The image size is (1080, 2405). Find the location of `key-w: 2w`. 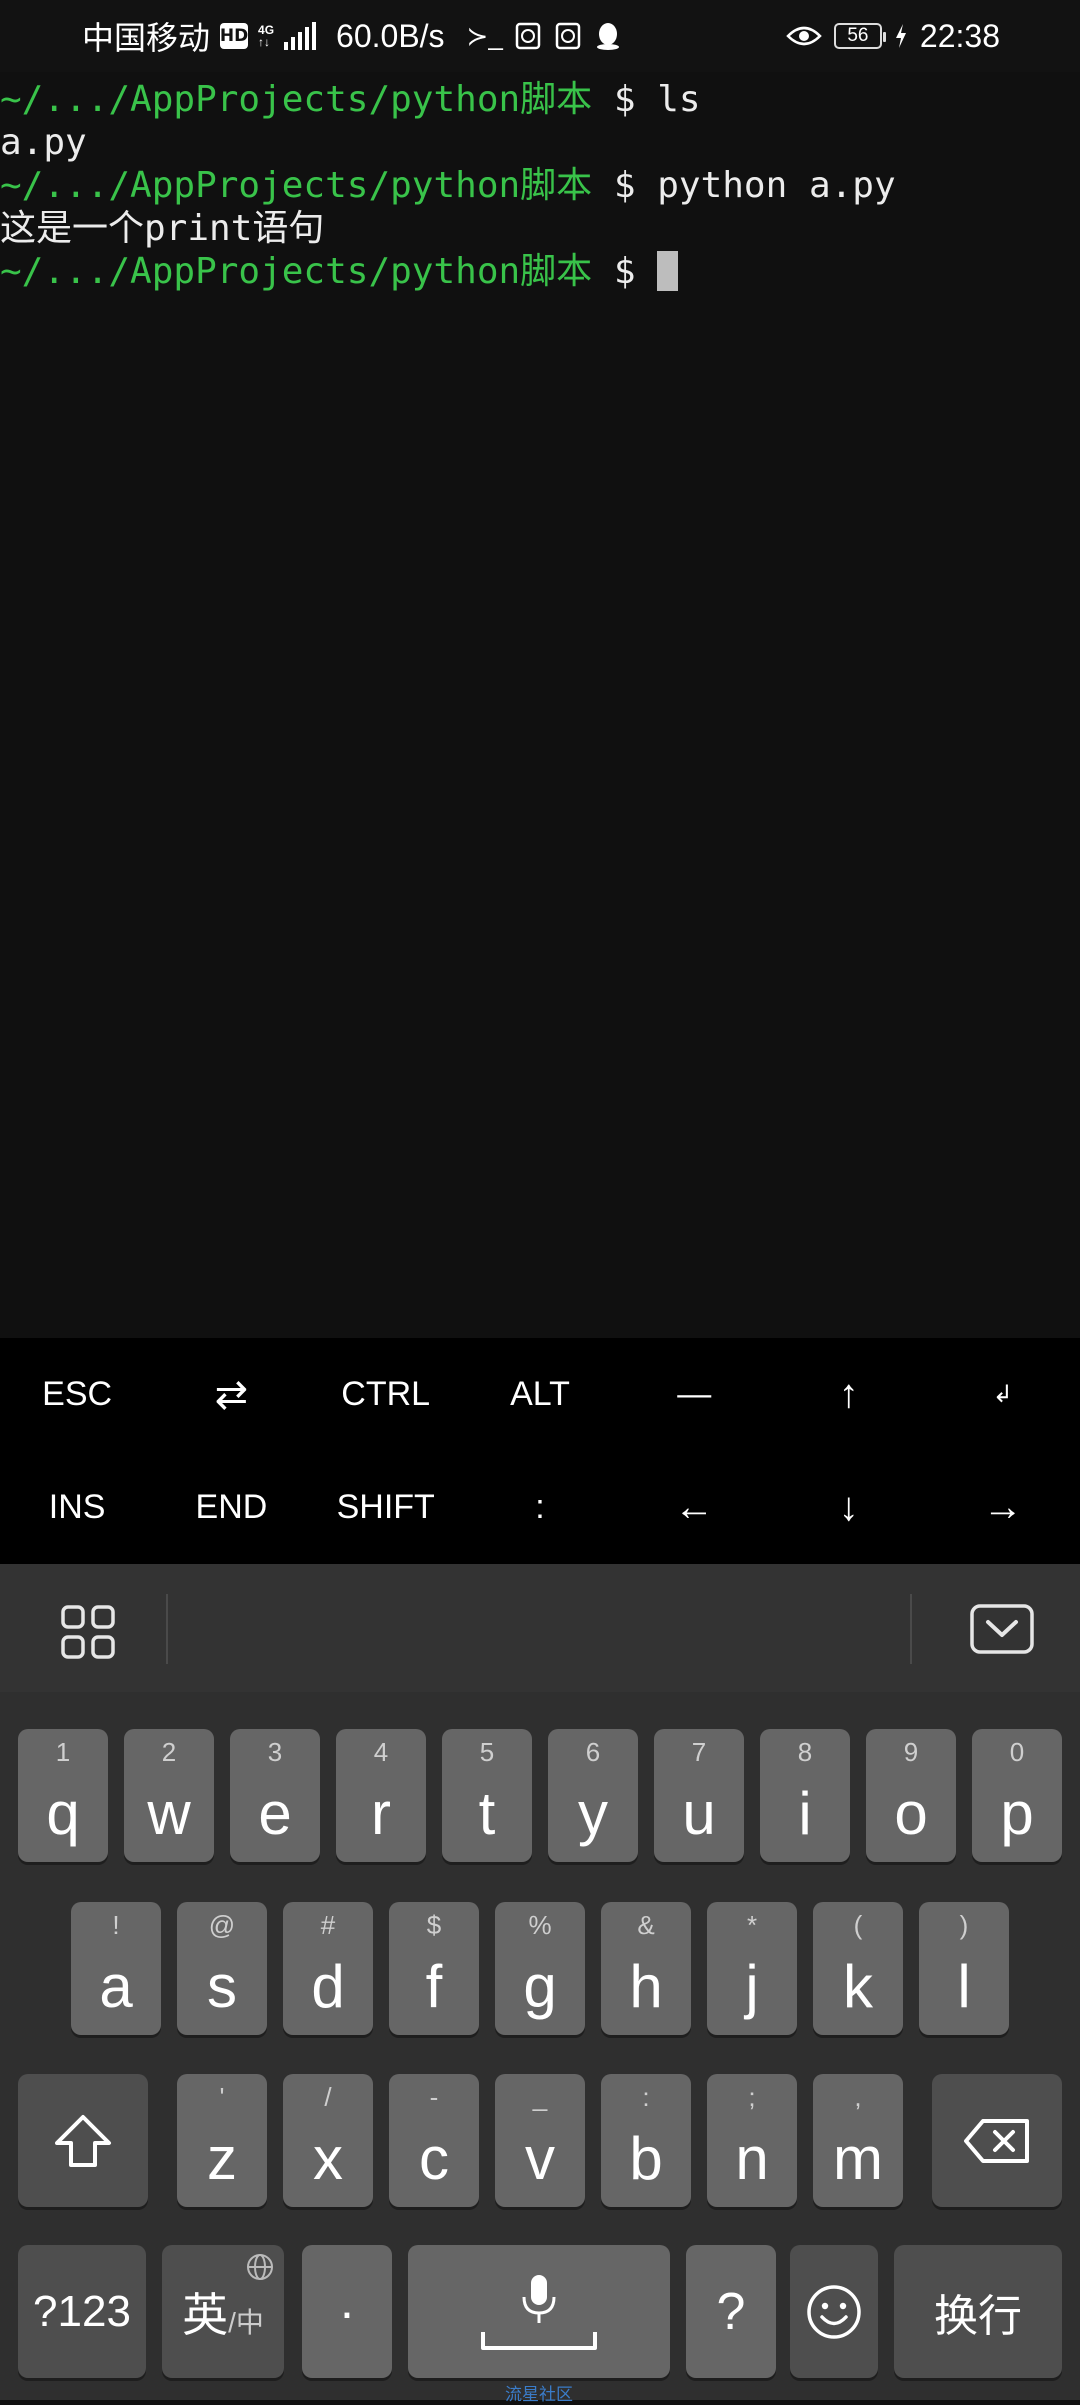

key-w: 2w is located at coordinates (169, 1795).